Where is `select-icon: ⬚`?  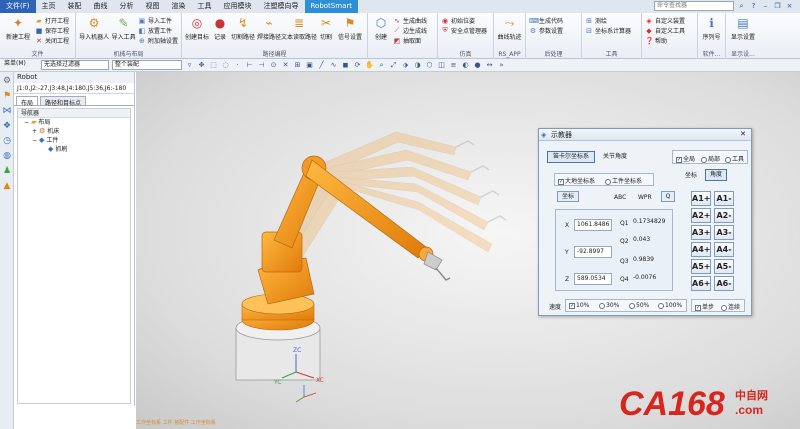
select-icon: ⬚ is located at coordinates (213, 65).